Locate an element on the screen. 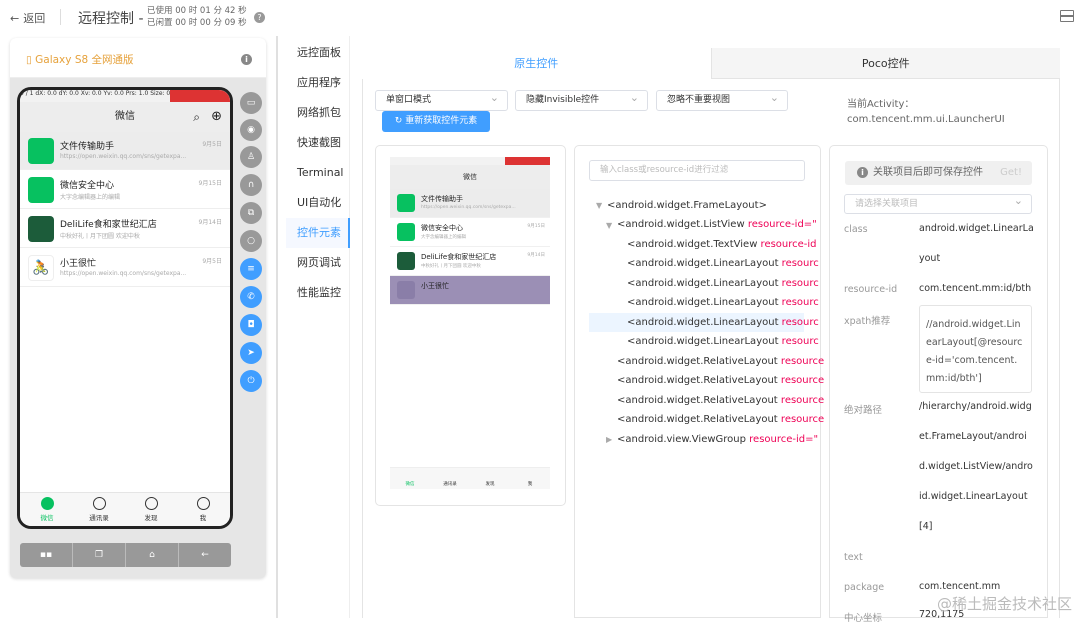 The image size is (1080, 630). idle-time: 已闲置 00 时 00 分 09 秒 is located at coordinates (197, 23).